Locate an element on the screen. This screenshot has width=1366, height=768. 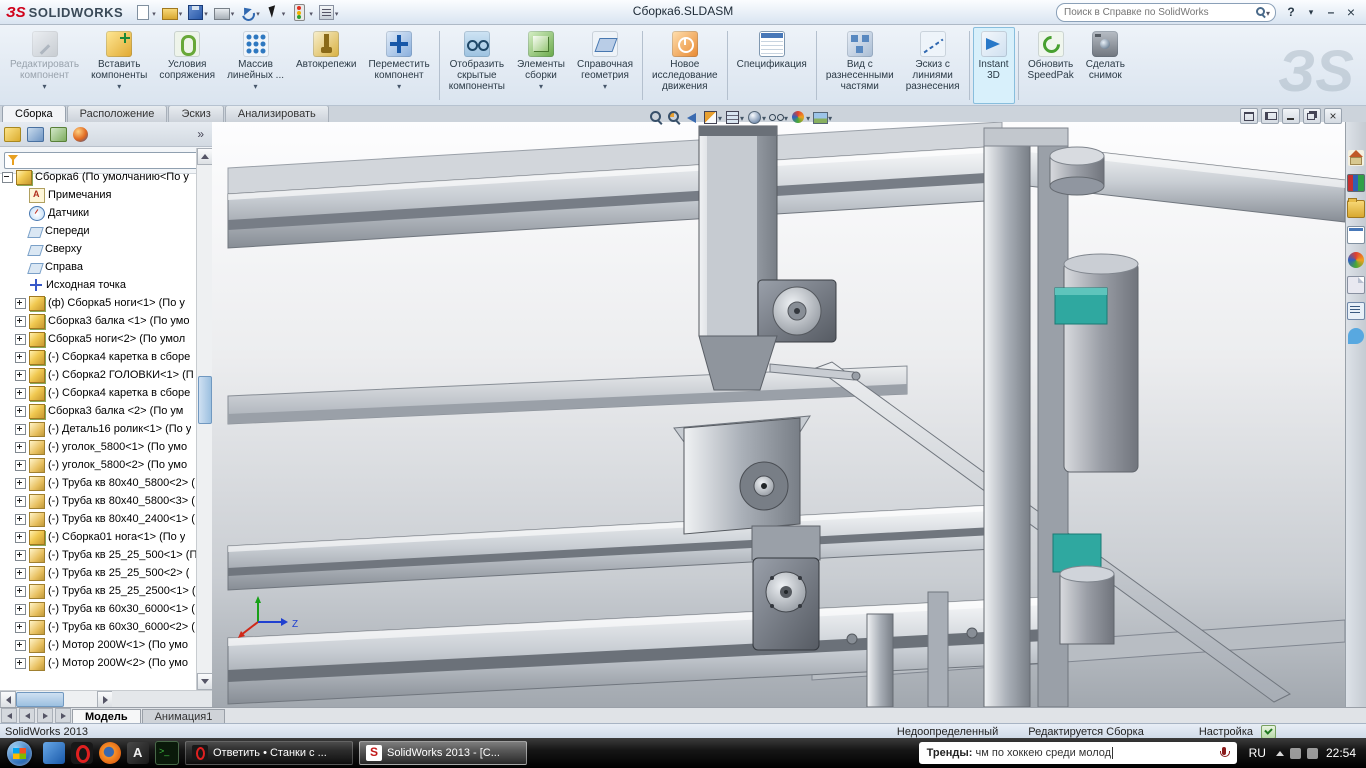
split-vertical-icon is located at coordinates (1270, 116).